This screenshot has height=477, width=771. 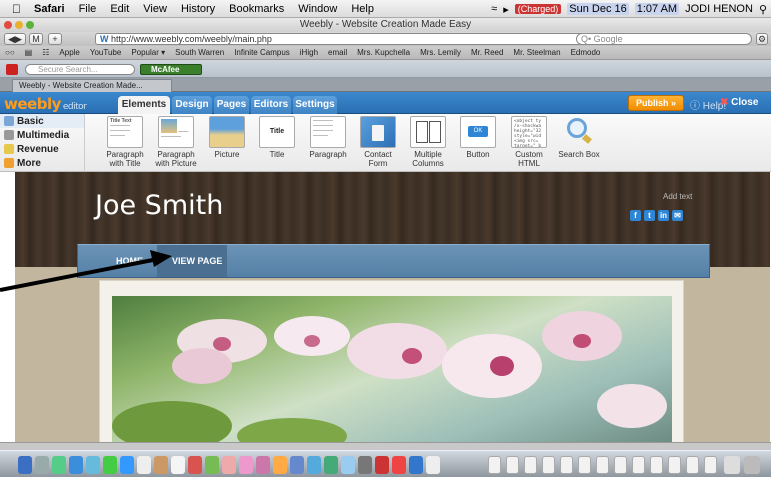 What do you see at coordinates (76, 465) in the screenshot?
I see `safari-icon` at bounding box center [76, 465].